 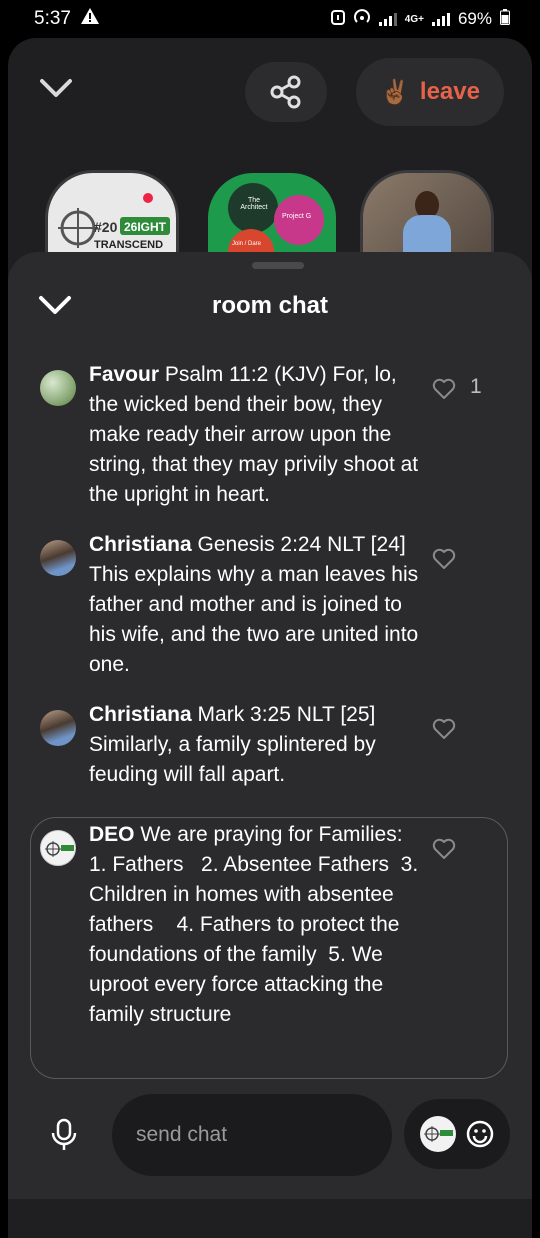 What do you see at coordinates (252, 1135) in the screenshot?
I see `chat-input: send chat` at bounding box center [252, 1135].